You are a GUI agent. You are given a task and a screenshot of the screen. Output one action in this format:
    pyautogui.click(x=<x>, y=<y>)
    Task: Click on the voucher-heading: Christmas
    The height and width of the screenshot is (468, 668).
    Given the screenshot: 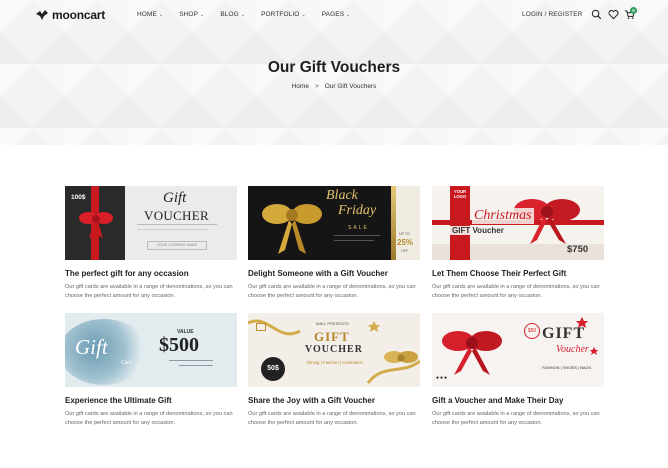 What is the action you would take?
    pyautogui.click(x=503, y=216)
    